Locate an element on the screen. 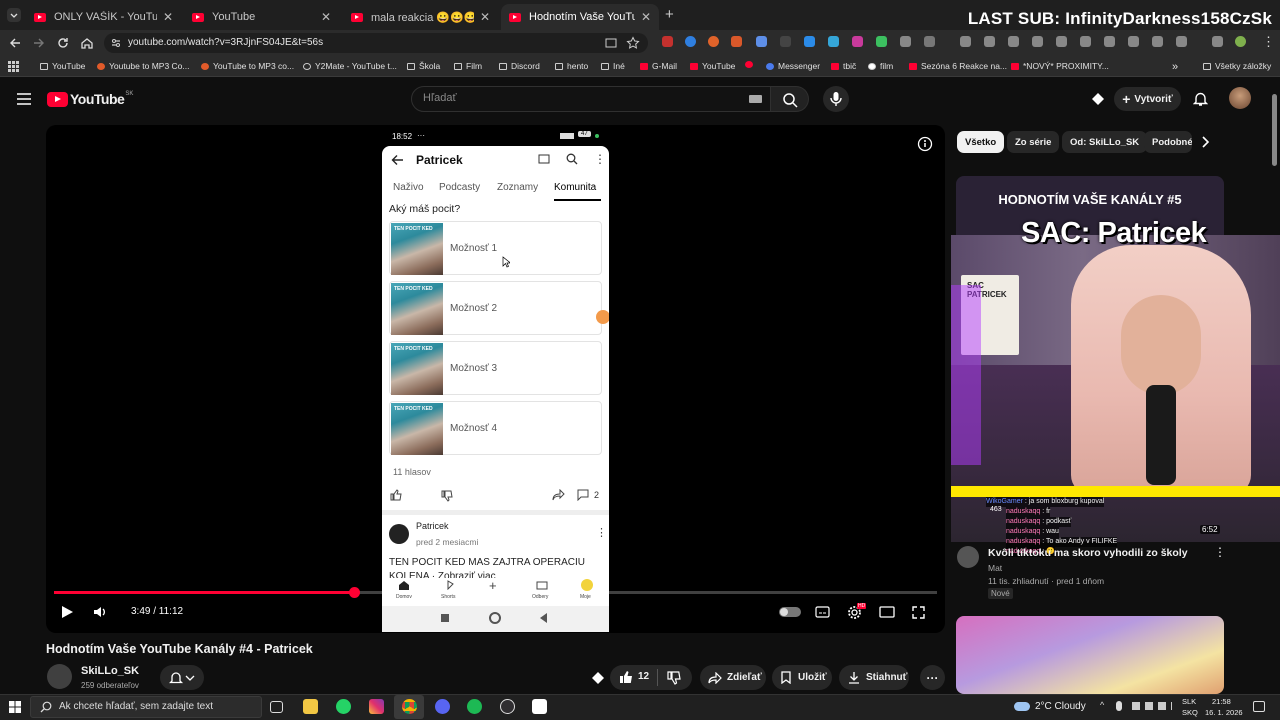  browser-tab-active: Hodnotím Vaše YouTube Kanály✕ is located at coordinates (580, 17).